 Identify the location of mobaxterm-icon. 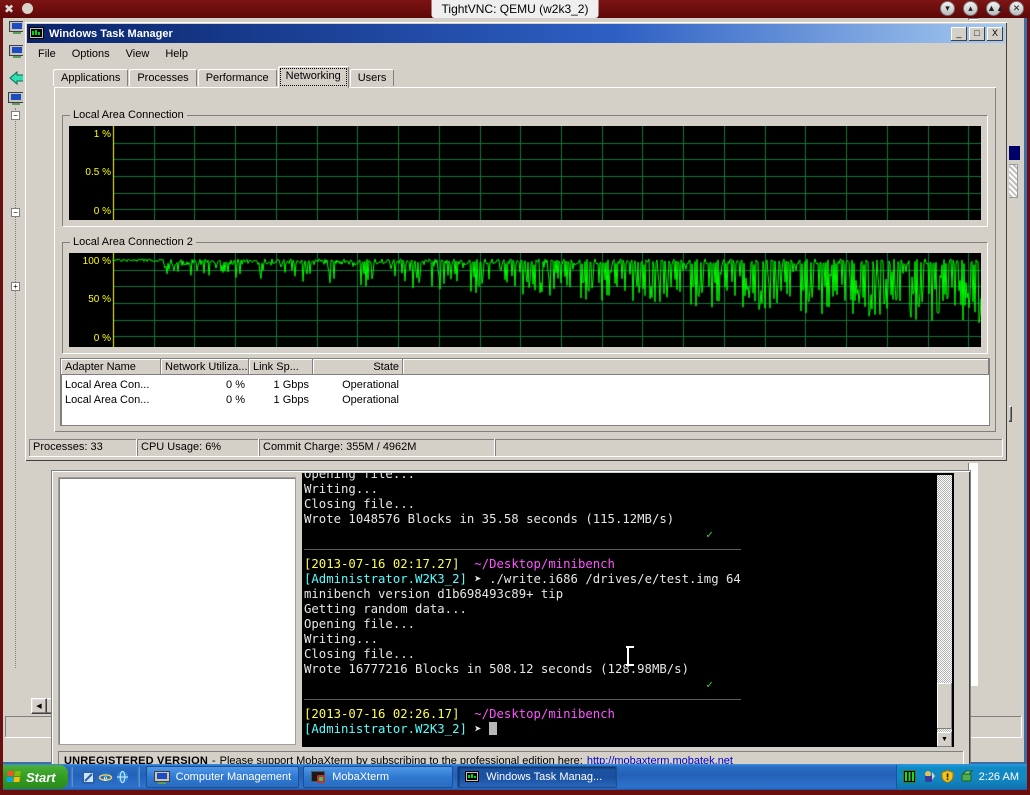
(318, 777).